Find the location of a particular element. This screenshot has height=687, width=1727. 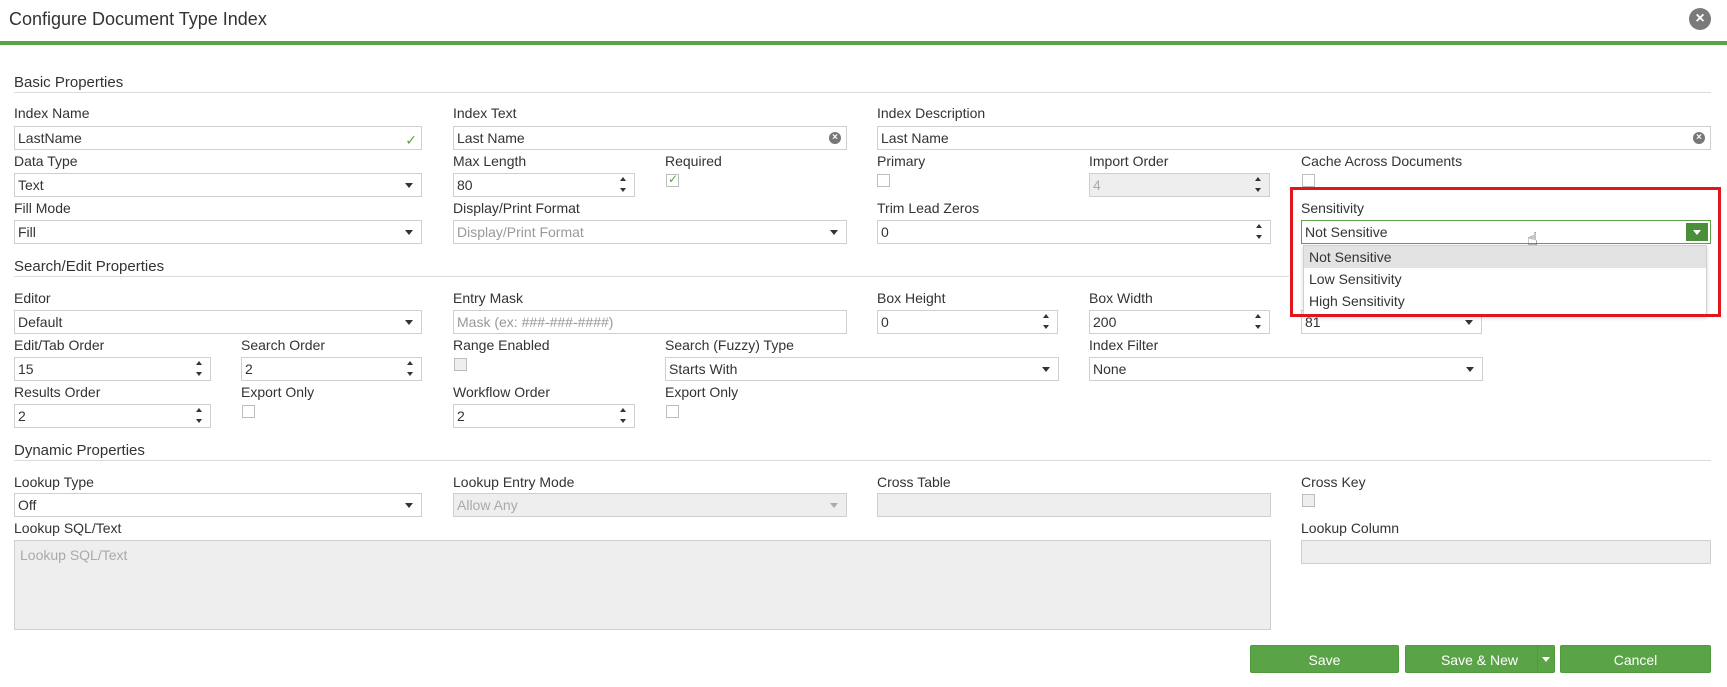

save-and-new-button: Save & New is located at coordinates (1479, 659).